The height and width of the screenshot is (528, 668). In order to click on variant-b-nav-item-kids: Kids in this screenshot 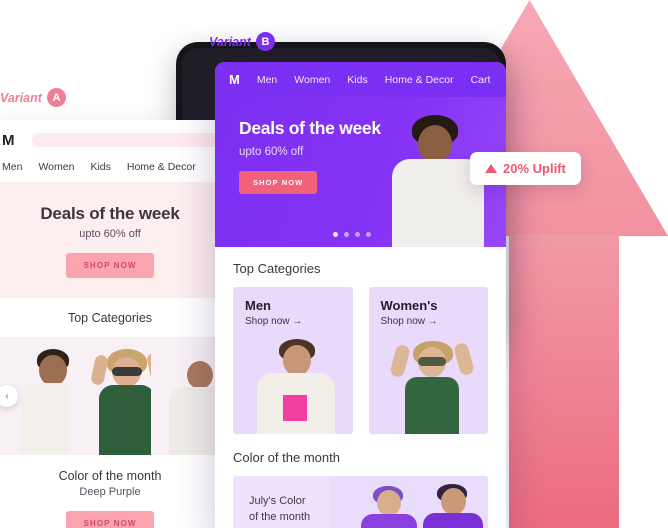, I will do `click(357, 80)`.